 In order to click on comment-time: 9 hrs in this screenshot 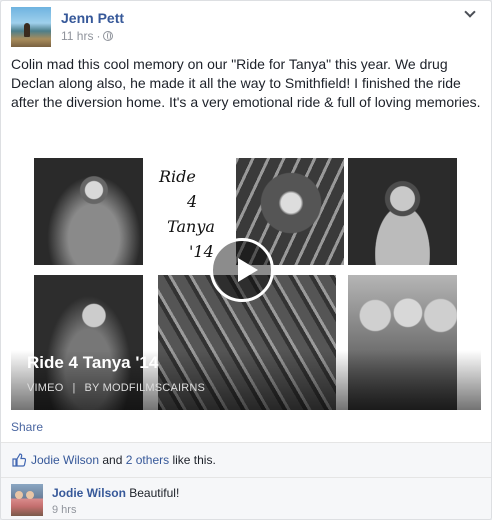, I will do `click(64, 510)`.